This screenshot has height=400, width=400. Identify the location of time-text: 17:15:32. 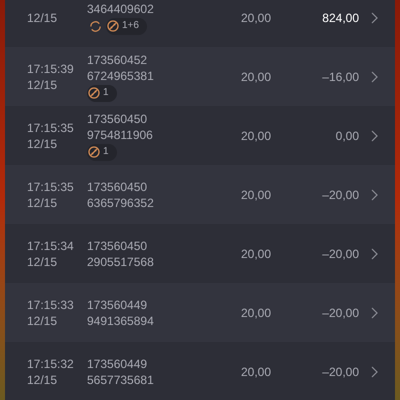
(51, 364).